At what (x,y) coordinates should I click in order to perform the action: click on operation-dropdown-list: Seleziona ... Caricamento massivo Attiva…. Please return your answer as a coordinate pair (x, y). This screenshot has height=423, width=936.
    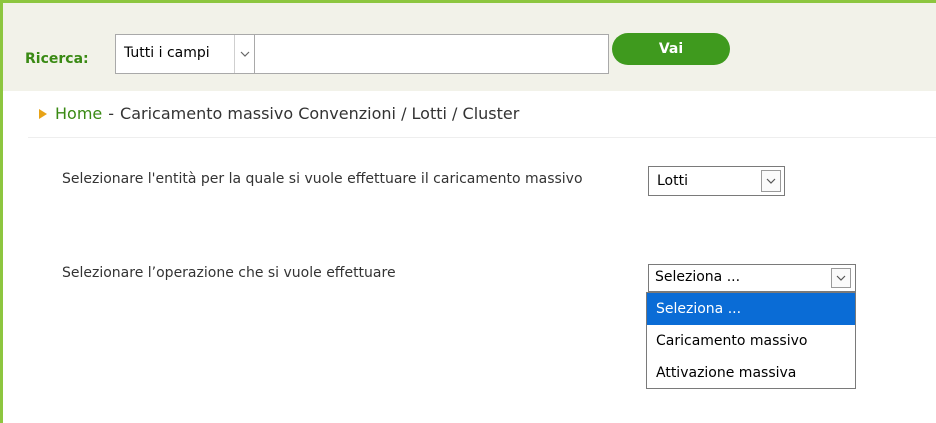
    Looking at the image, I should click on (751, 340).